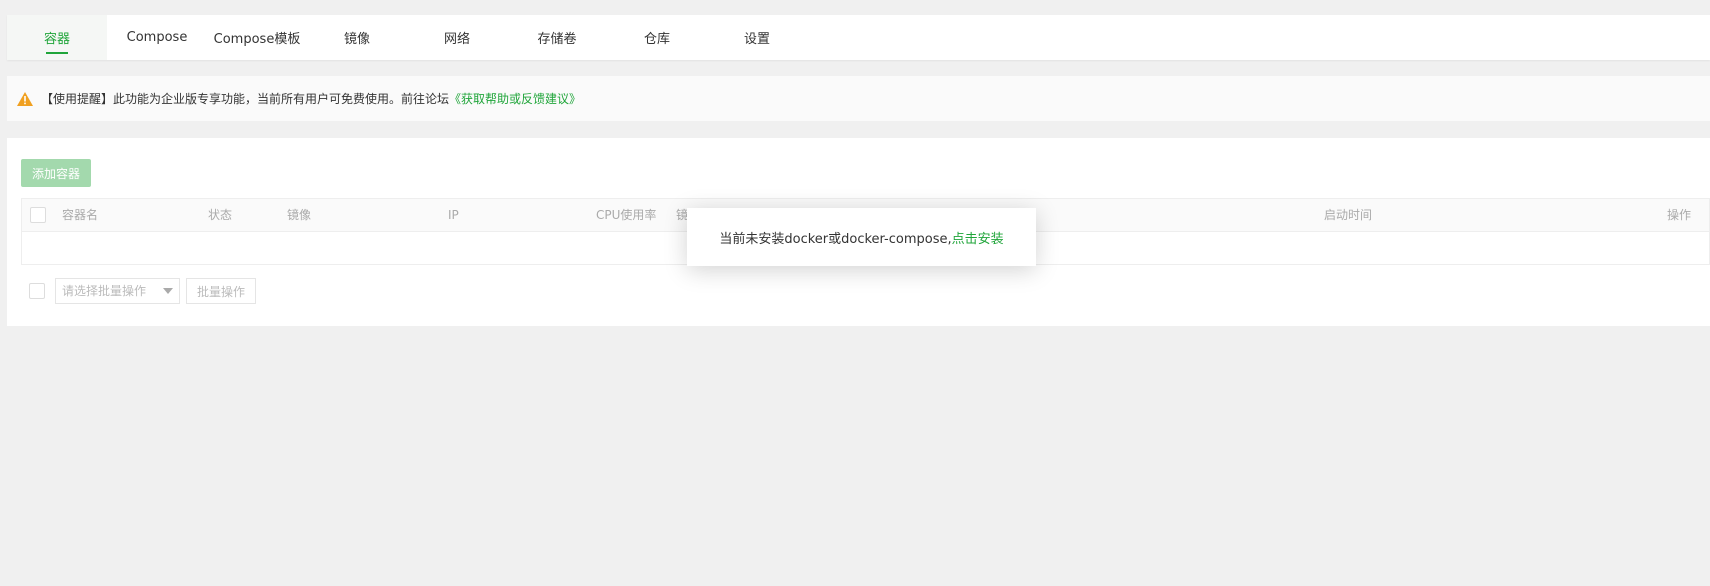  I want to click on column-header-name: 容器名, so click(80, 215).